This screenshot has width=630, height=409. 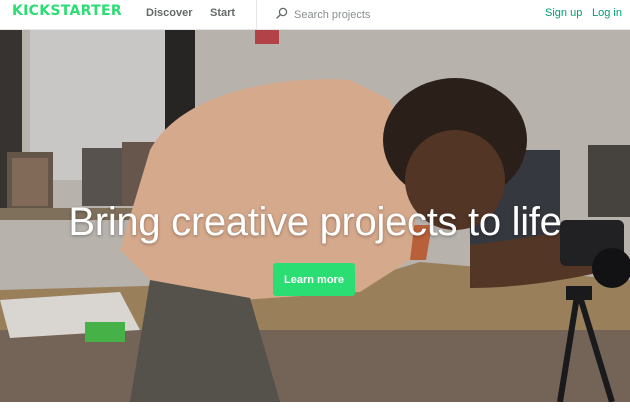 What do you see at coordinates (67, 11) in the screenshot?
I see `kickstarter-logo: KICKSTARTER` at bounding box center [67, 11].